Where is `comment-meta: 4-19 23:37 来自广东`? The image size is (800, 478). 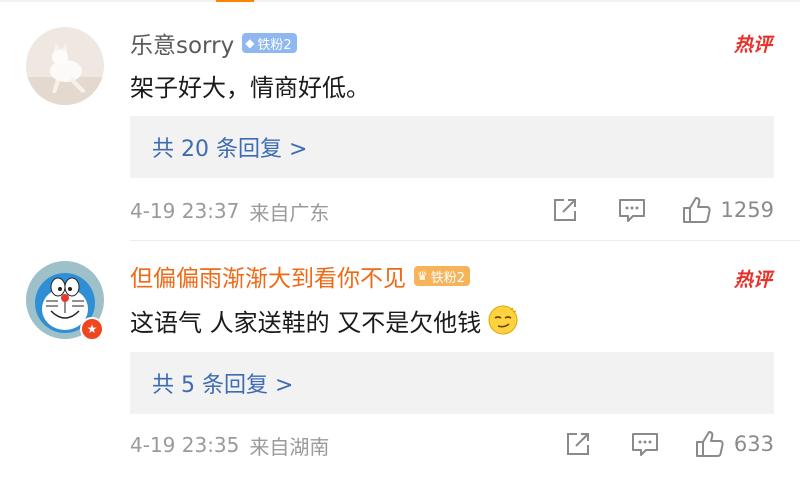
comment-meta: 4-19 23:37 来自广东 is located at coordinates (229, 211).